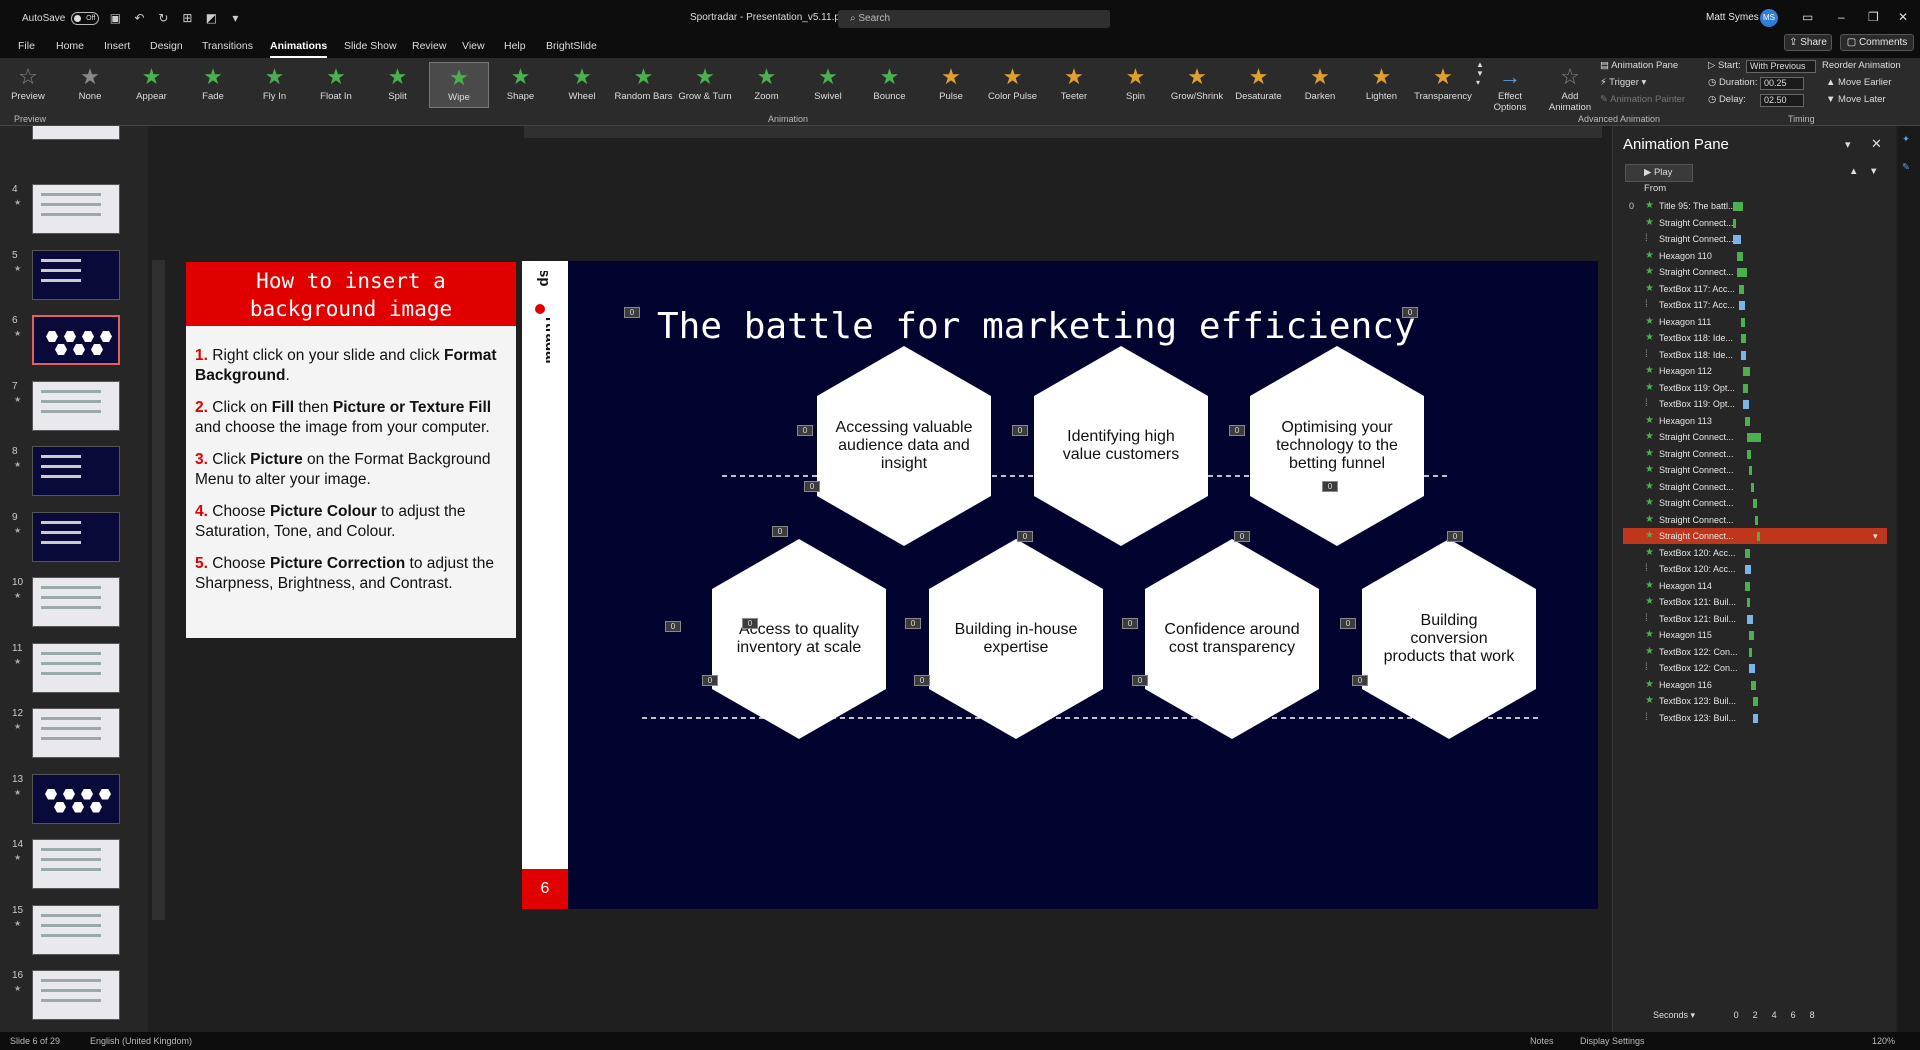  Describe the element at coordinates (644, 85) in the screenshot. I see `effect-random-bars: ★ Random Bars` at that location.